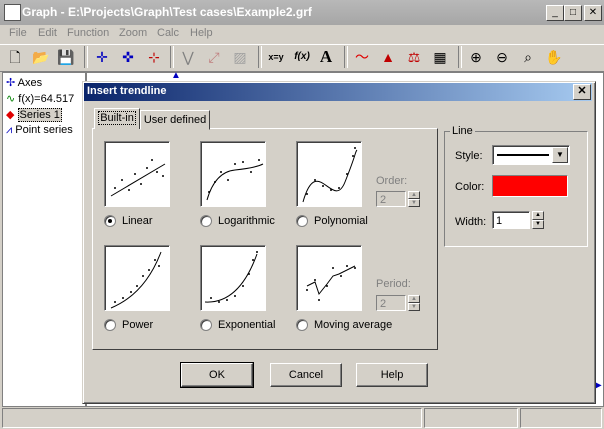 The height and width of the screenshot is (429, 604). What do you see at coordinates (391, 303) in the screenshot?
I see `period-input: 2` at bounding box center [391, 303].